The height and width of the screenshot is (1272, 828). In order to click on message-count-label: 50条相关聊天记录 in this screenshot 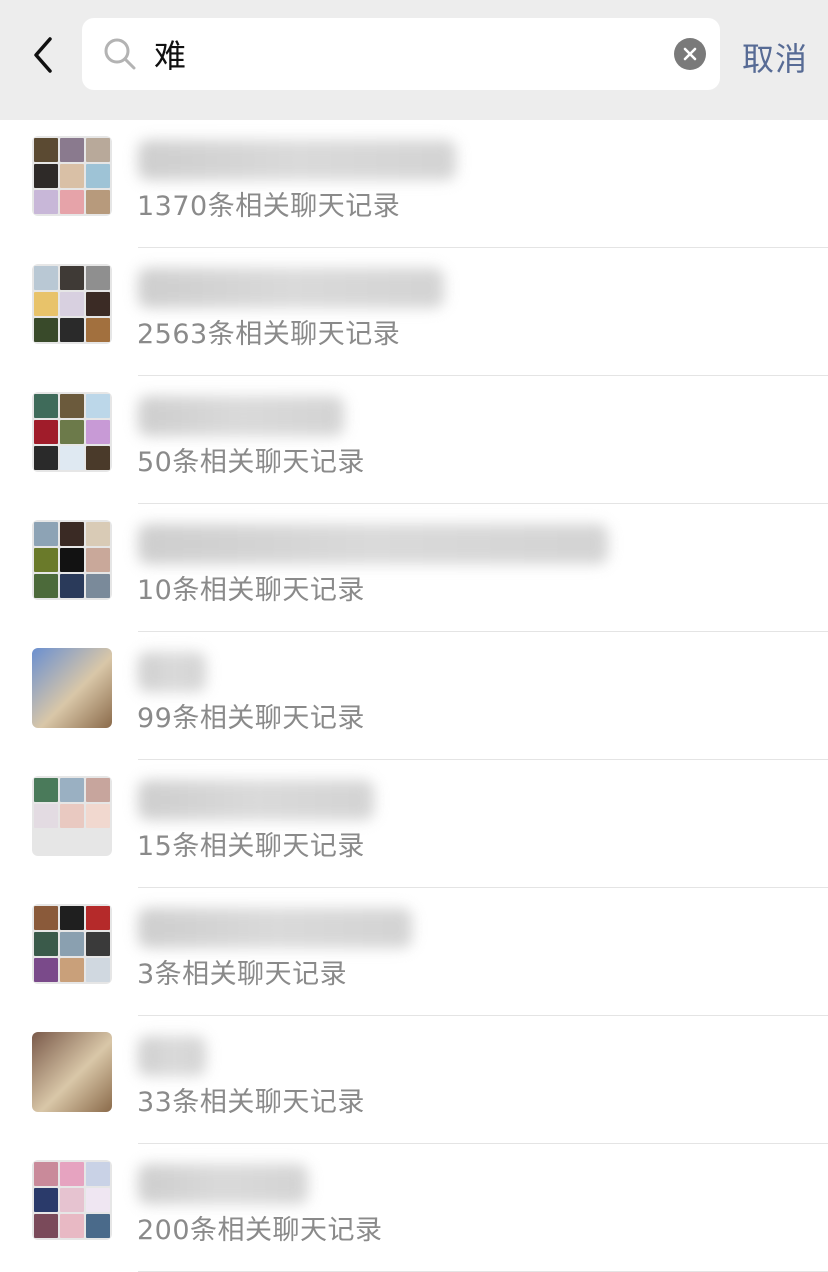, I will do `click(251, 462)`.